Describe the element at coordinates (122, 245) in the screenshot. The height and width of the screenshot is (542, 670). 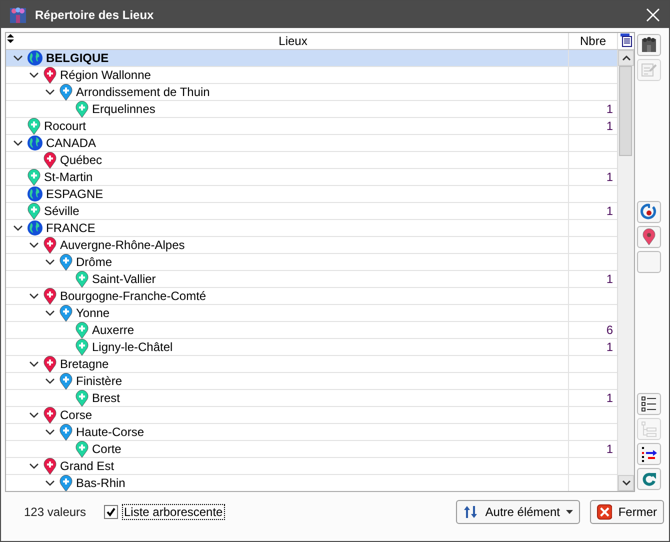
I see `place-name: Auvergne-Rhône-Alpes` at that location.